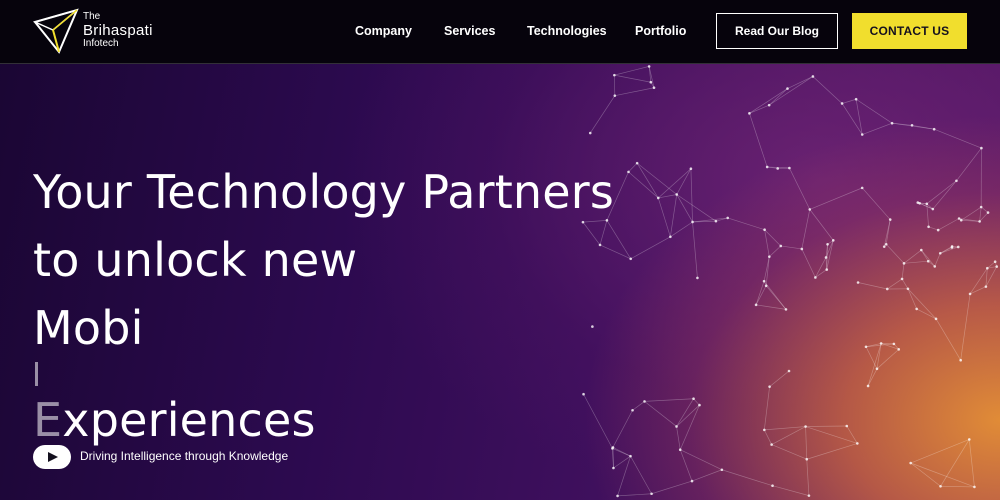 Image resolution: width=1000 pixels, height=500 pixels. What do you see at coordinates (88, 328) in the screenshot?
I see `headline-typed-word: Mobi` at bounding box center [88, 328].